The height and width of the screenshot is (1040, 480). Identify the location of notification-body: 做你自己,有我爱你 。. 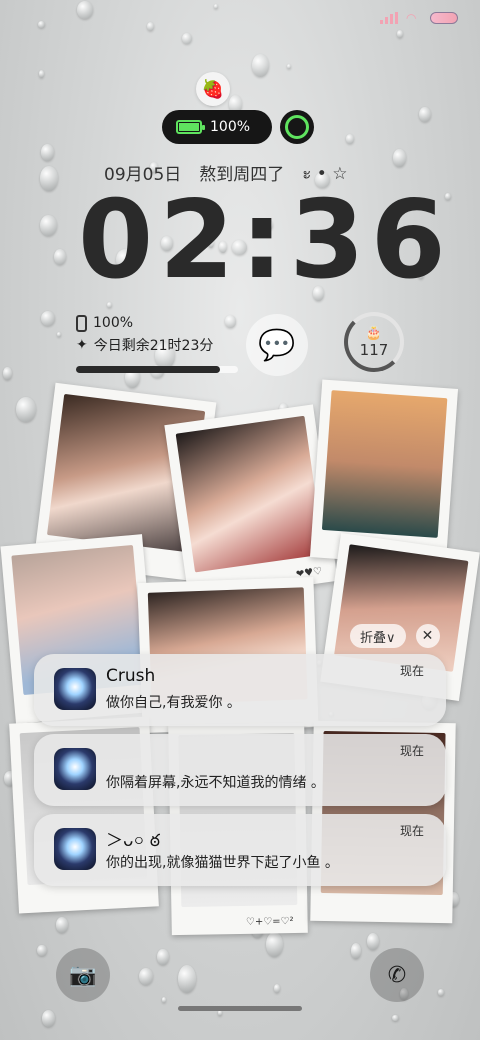
(173, 703).